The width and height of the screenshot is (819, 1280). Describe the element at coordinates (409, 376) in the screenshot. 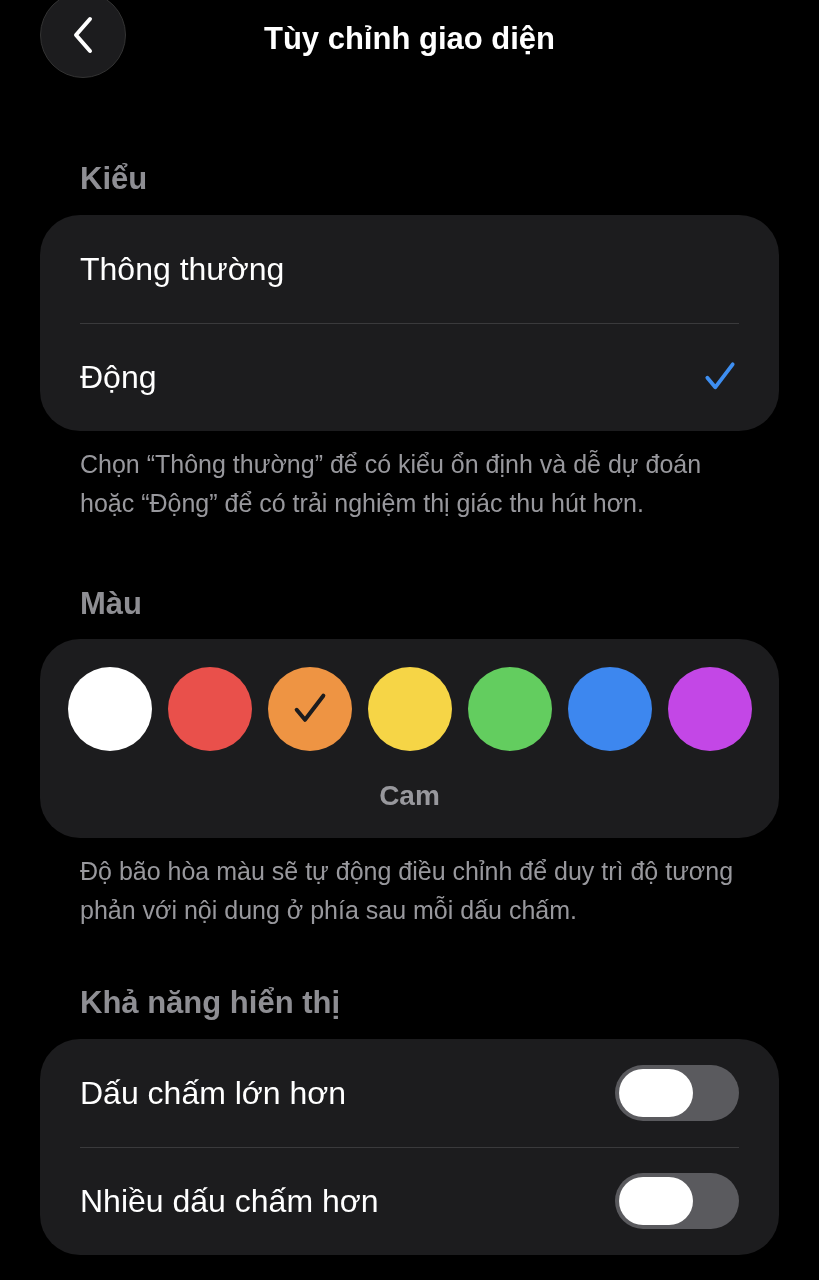

I see `style-option: Động` at that location.